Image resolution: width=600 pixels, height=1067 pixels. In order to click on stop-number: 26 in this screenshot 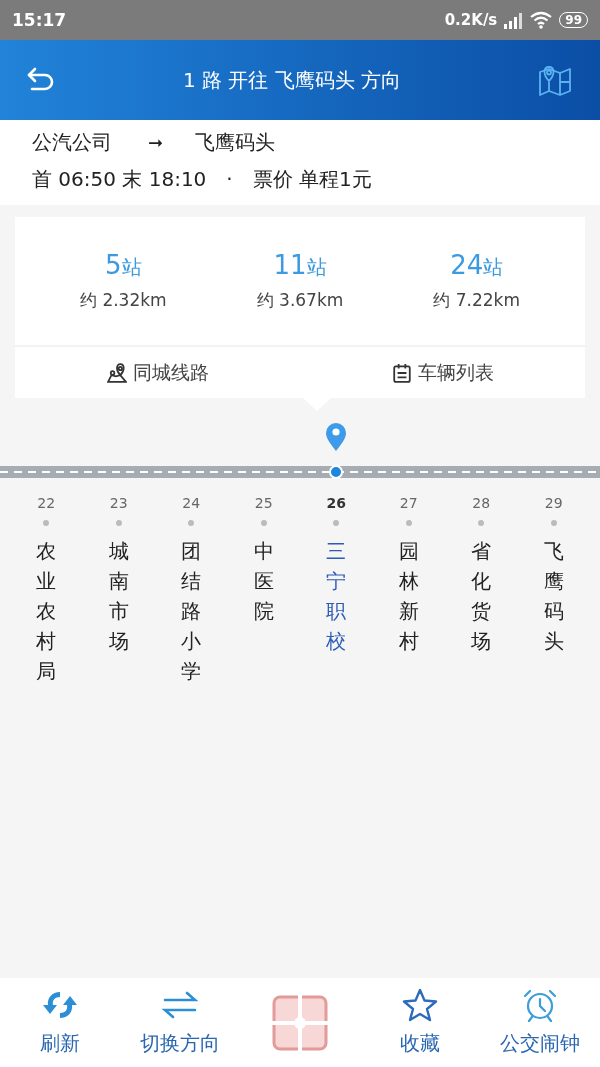, I will do `click(336, 503)`.